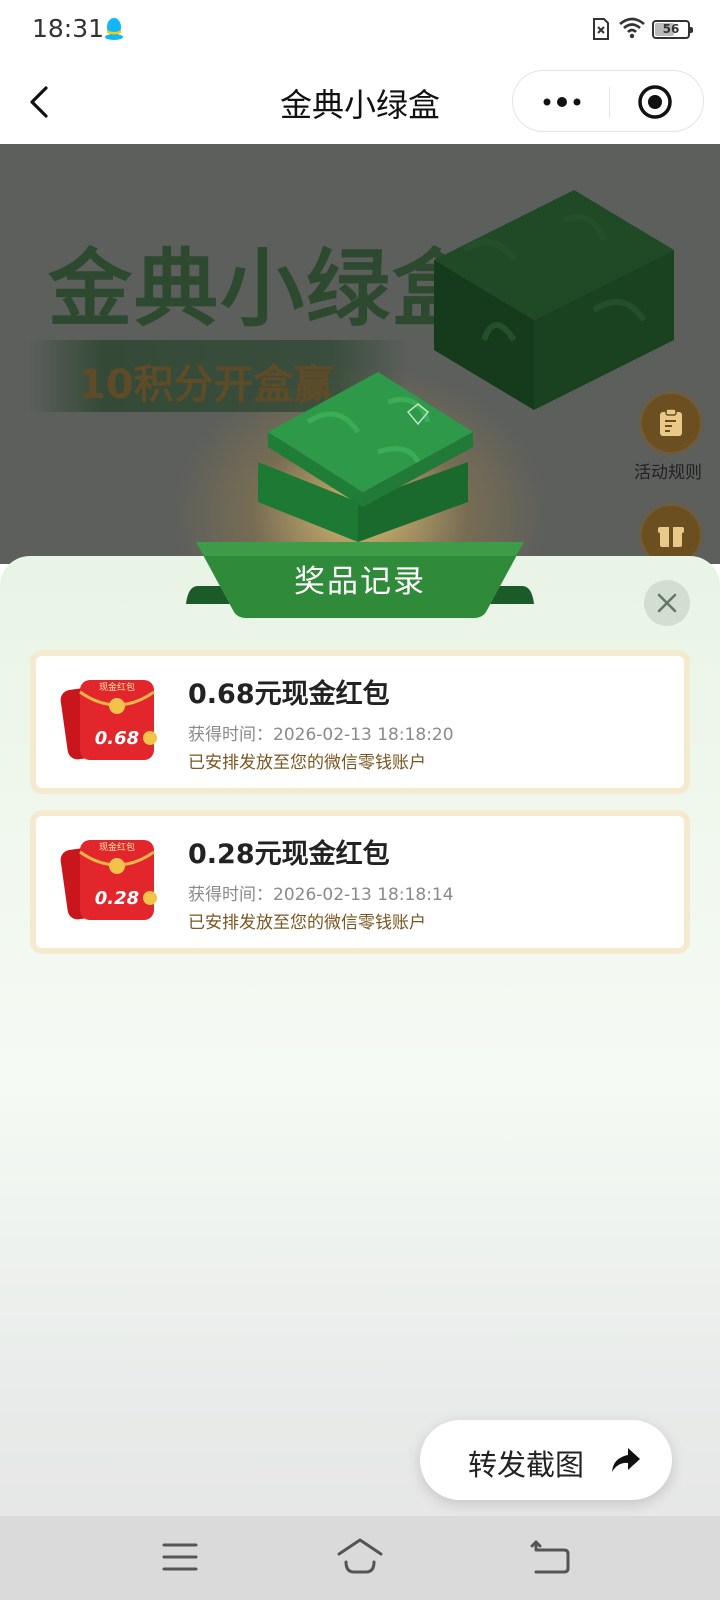 Image resolution: width=720 pixels, height=1600 pixels. I want to click on battery-text: 56, so click(671, 29).